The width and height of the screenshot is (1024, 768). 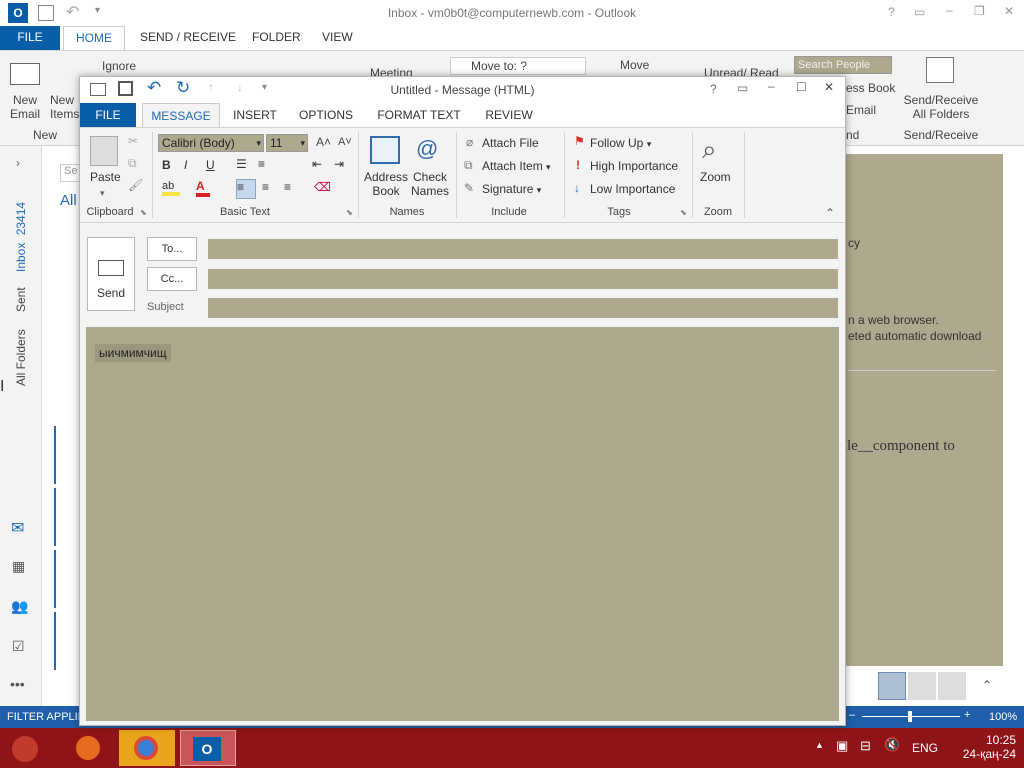 I want to click on filter-email-button: Email, so click(x=861, y=110).